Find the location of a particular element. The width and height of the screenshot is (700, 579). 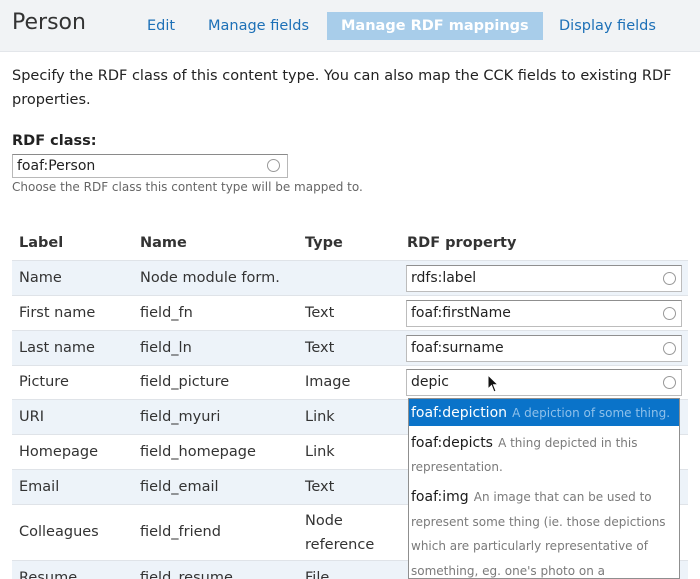

rdf-property-input: rdfs:label is located at coordinates (544, 278).